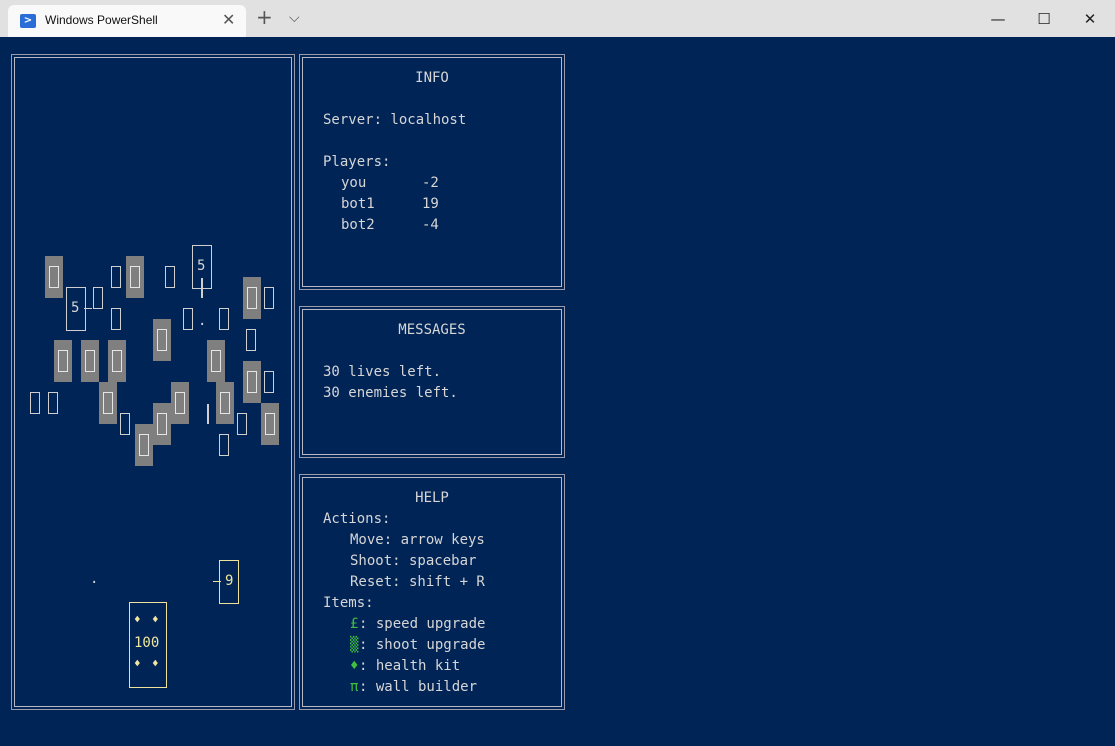 The height and width of the screenshot is (746, 1115). Describe the element at coordinates (422, 645) in the screenshot. I see `item-shoot-label: : shoot upgrade` at that location.